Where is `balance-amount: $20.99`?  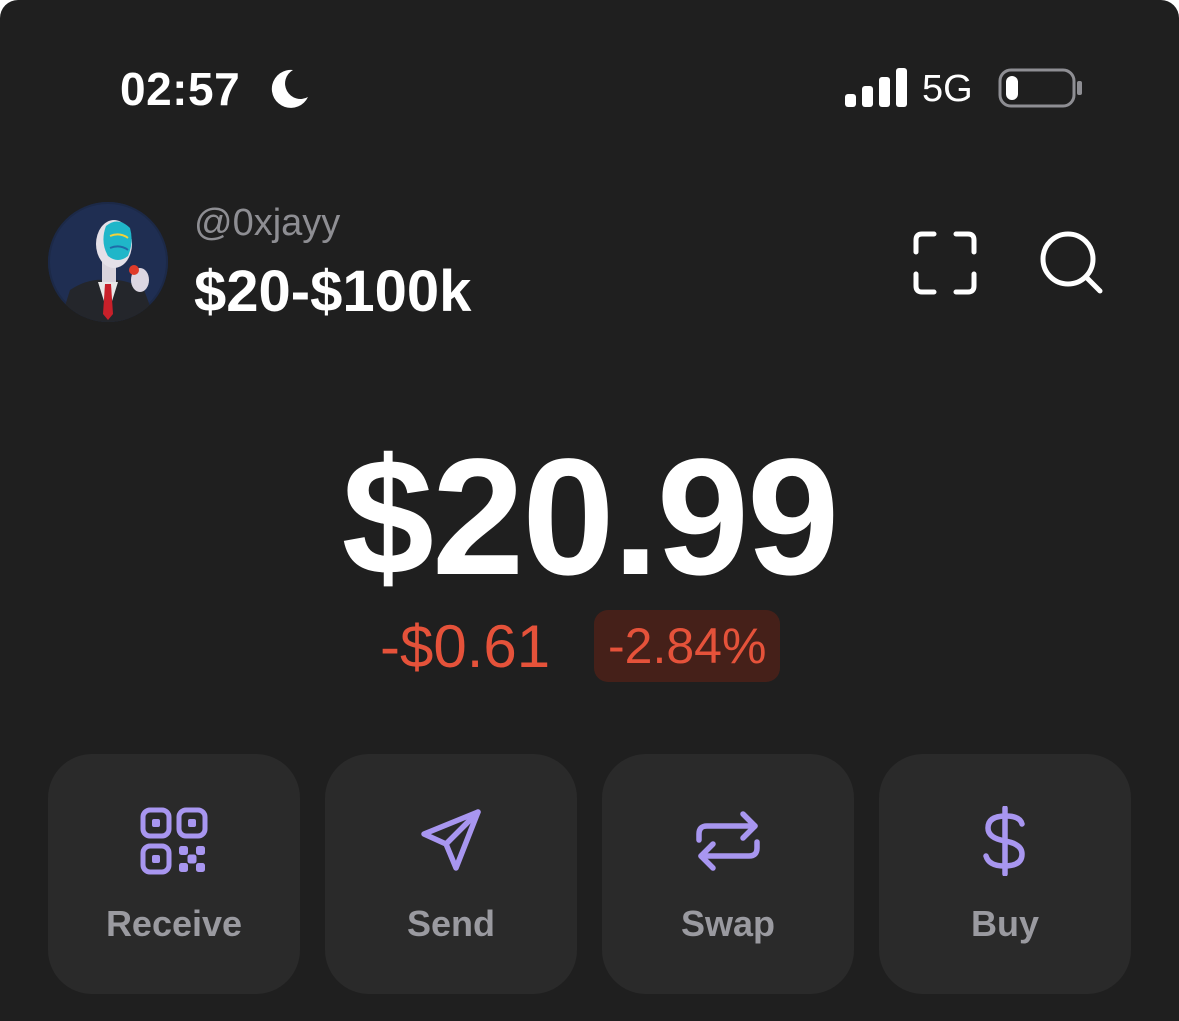 balance-amount: $20.99 is located at coordinates (590, 517).